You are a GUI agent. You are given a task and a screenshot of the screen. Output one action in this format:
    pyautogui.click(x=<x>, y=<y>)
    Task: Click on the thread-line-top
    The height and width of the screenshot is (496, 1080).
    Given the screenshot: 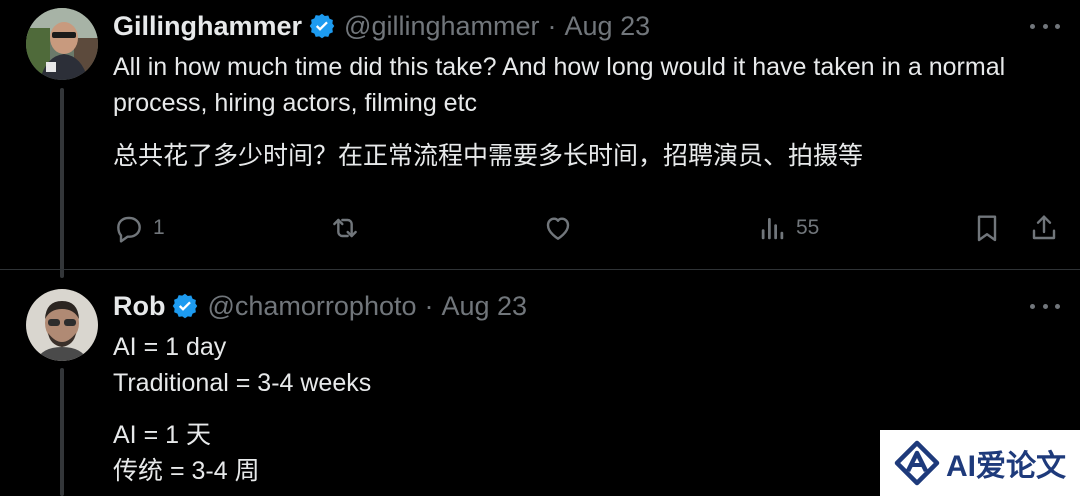 What is the action you would take?
    pyautogui.click(x=62, y=183)
    